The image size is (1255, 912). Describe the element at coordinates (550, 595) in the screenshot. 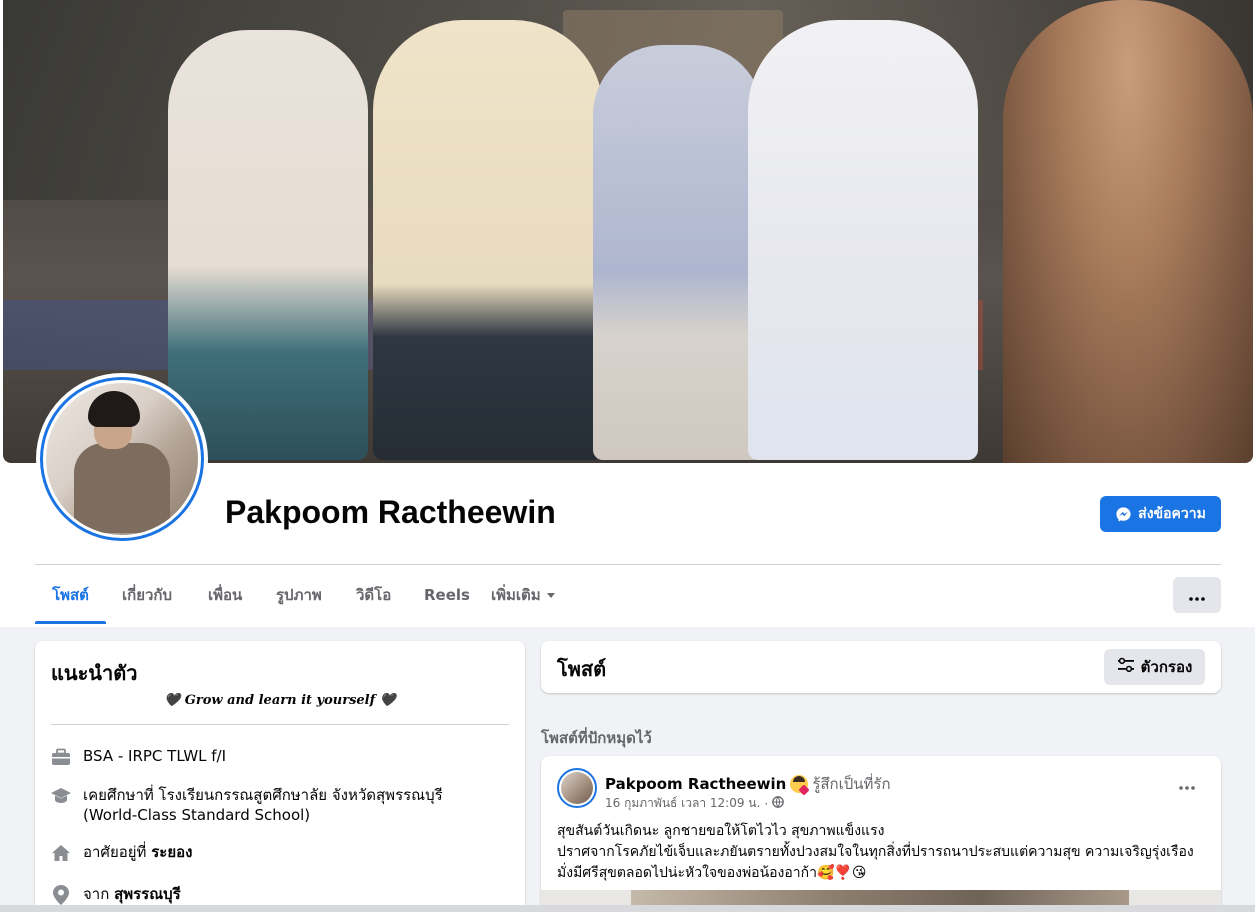

I see `chevron-down-icon` at that location.